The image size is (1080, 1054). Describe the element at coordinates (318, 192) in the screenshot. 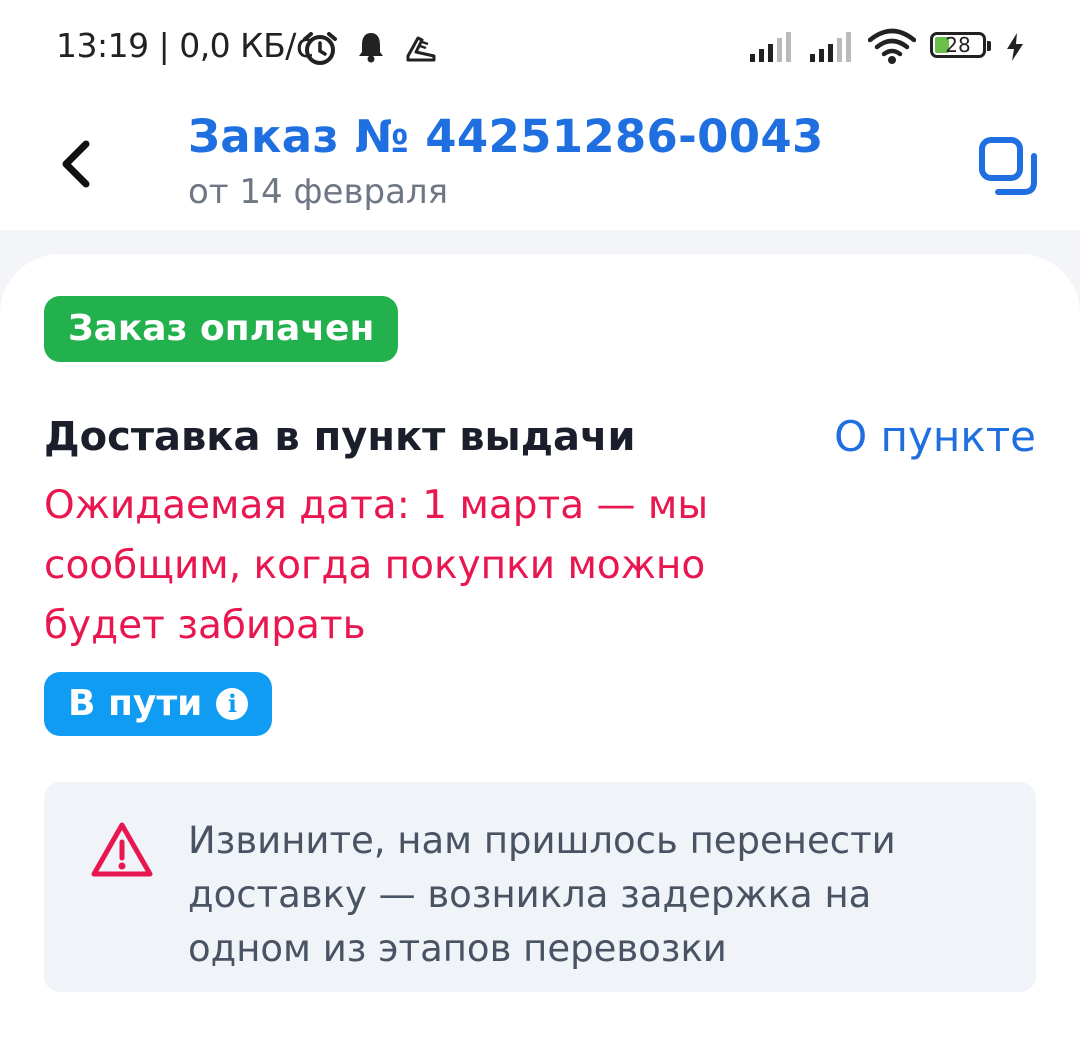

I see `order-date: от 14 февраля` at that location.